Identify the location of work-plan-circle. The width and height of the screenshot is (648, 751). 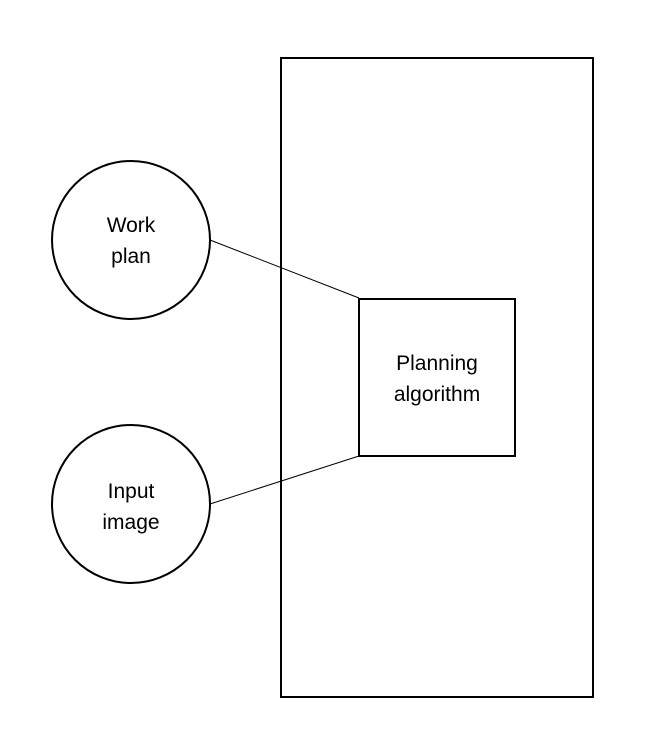
(131, 240).